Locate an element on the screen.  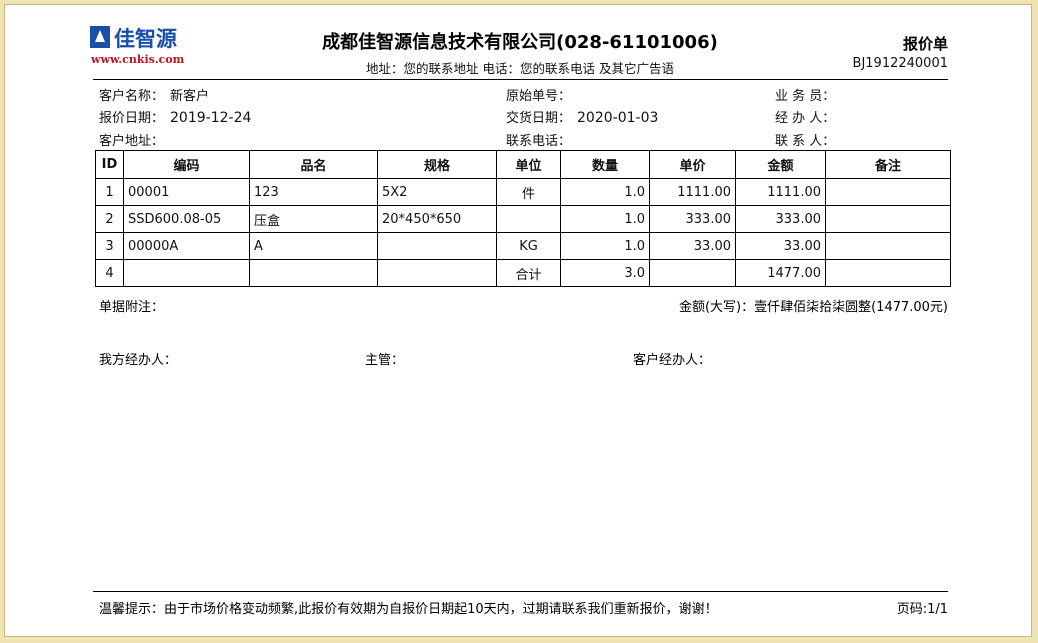
col-header-unit: 单位 is located at coordinates (528, 164).